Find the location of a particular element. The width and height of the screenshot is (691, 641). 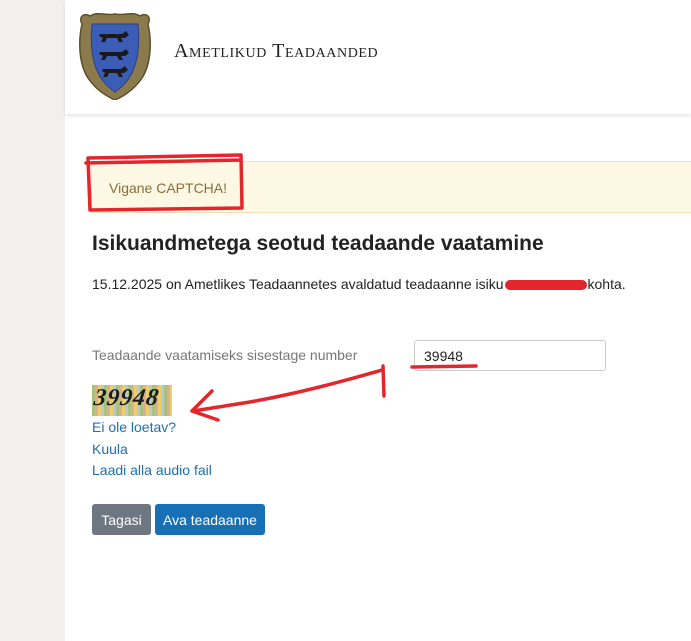

estonia-coat-of-arms-icon is located at coordinates (115, 56).